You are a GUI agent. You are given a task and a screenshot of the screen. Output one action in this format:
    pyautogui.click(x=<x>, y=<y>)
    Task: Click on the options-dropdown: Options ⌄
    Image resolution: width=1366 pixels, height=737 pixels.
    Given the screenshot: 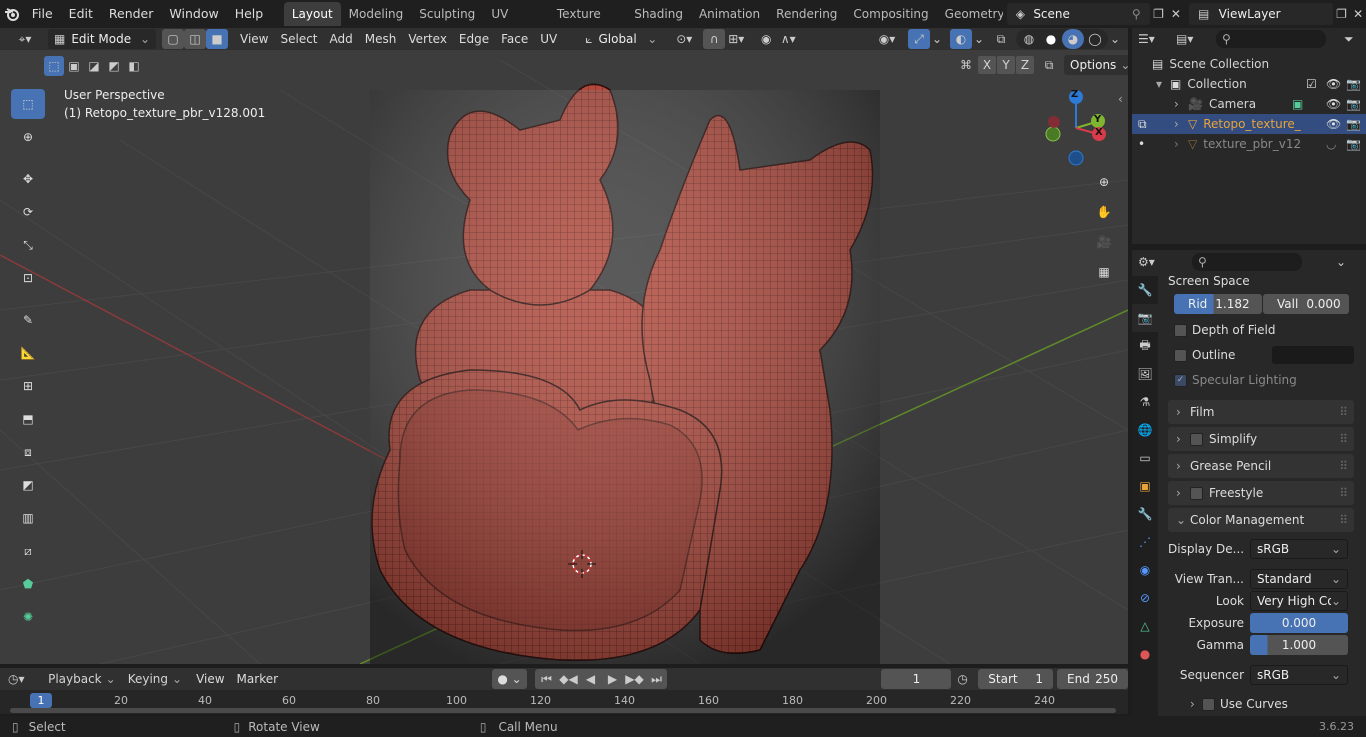 What is the action you would take?
    pyautogui.click(x=1096, y=65)
    